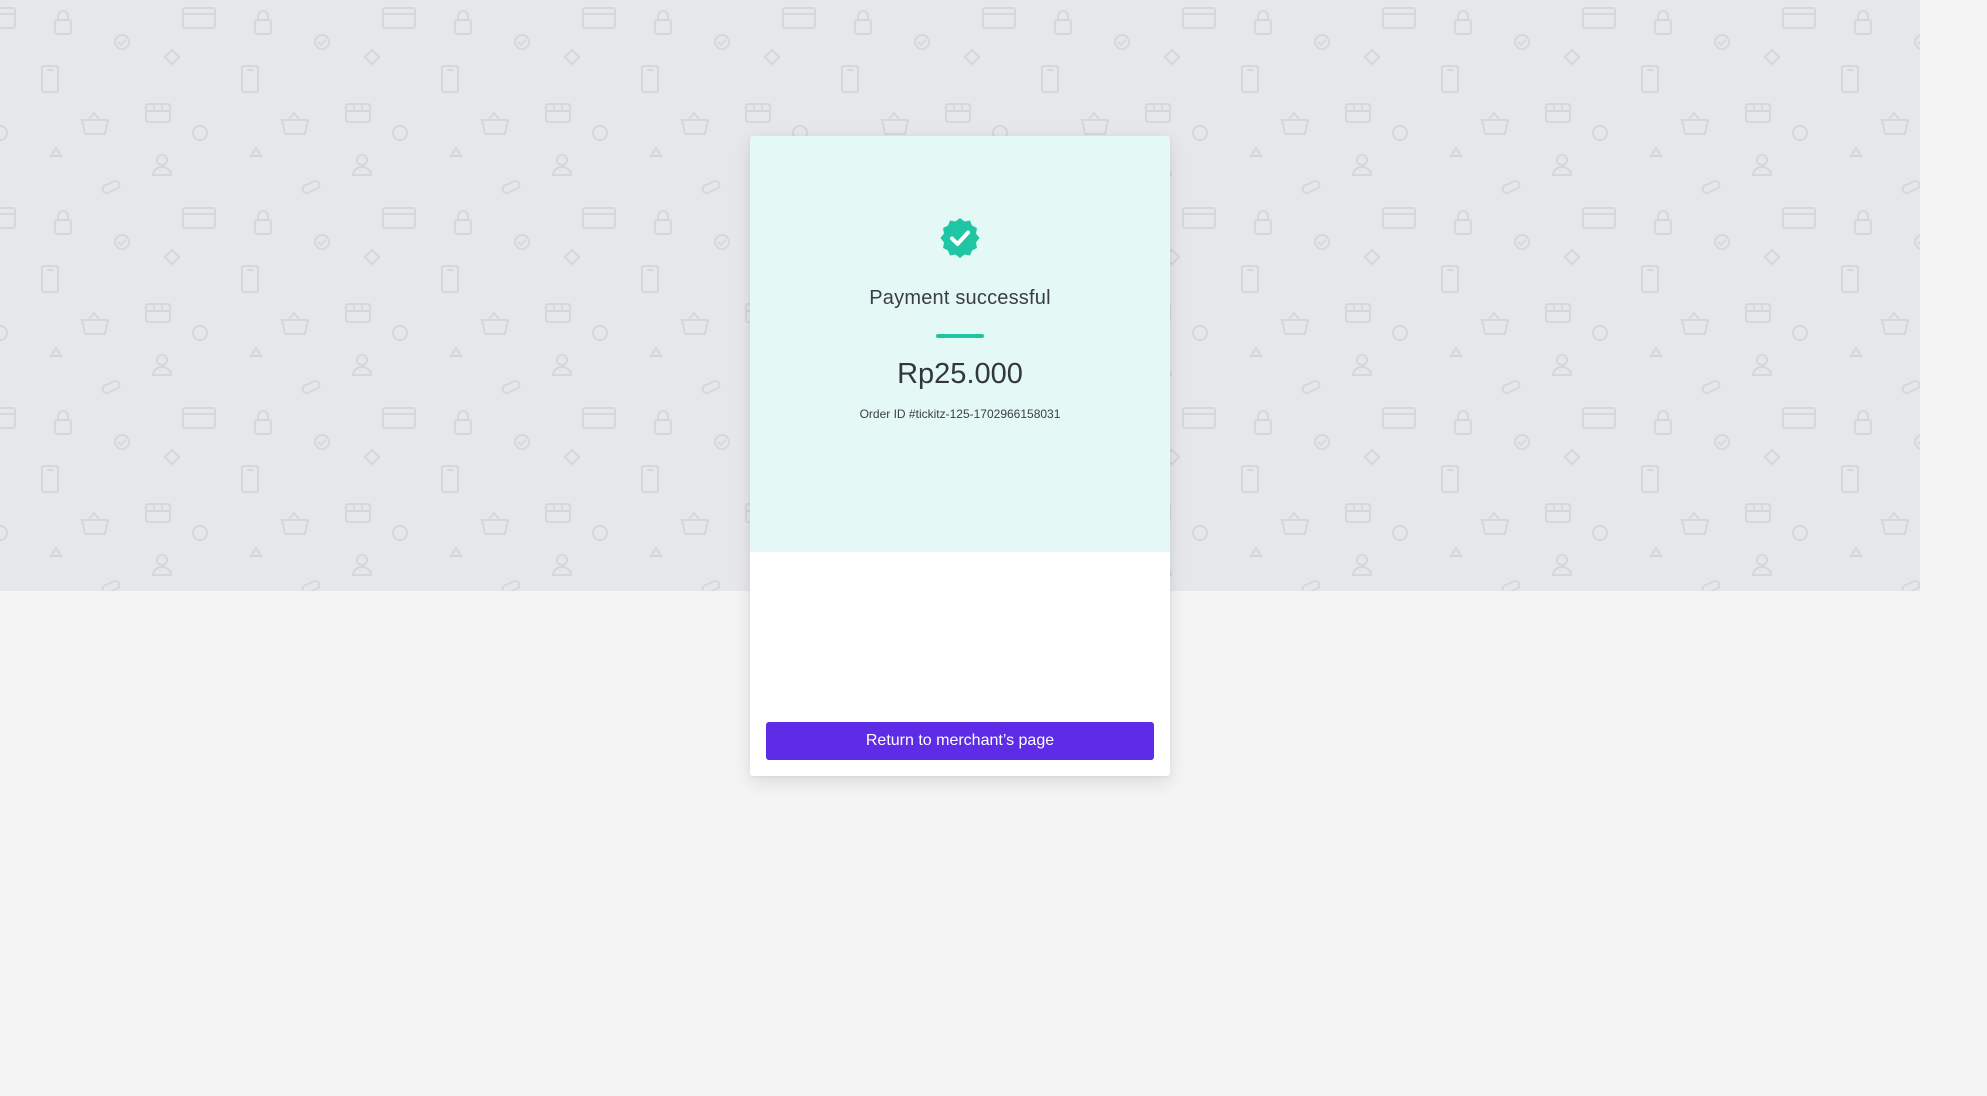  Describe the element at coordinates (960, 414) in the screenshot. I see `order-id-text: Order ID #tickitz-125-1702966158031` at that location.